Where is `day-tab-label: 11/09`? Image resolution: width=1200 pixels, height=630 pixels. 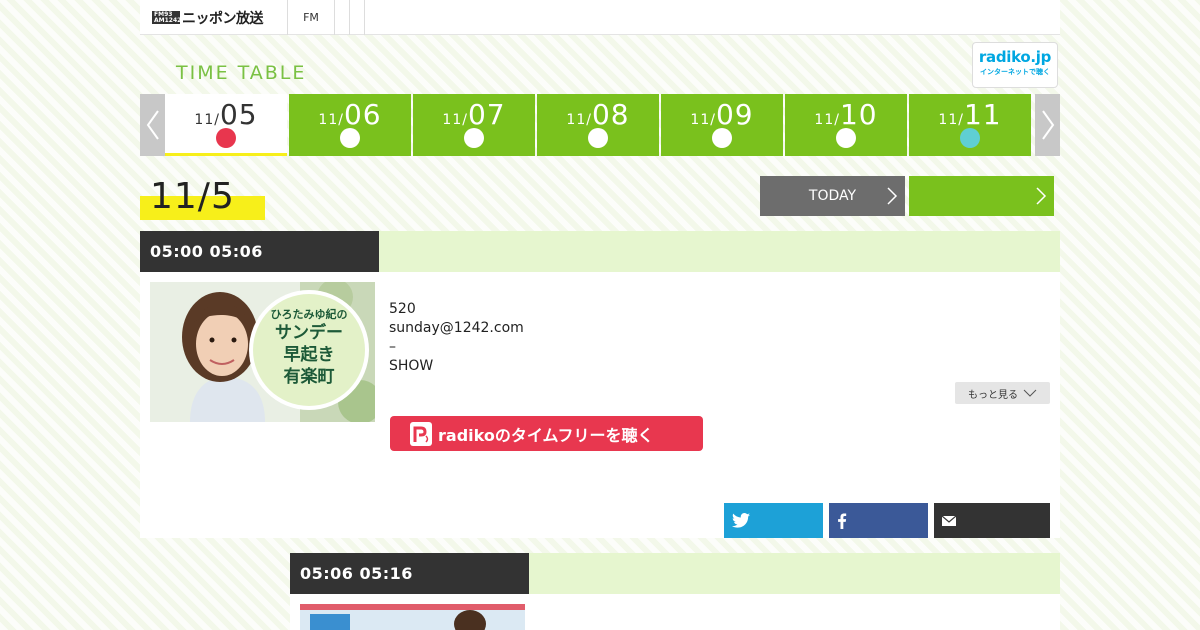
day-tab-label: 11/09 is located at coordinates (722, 114).